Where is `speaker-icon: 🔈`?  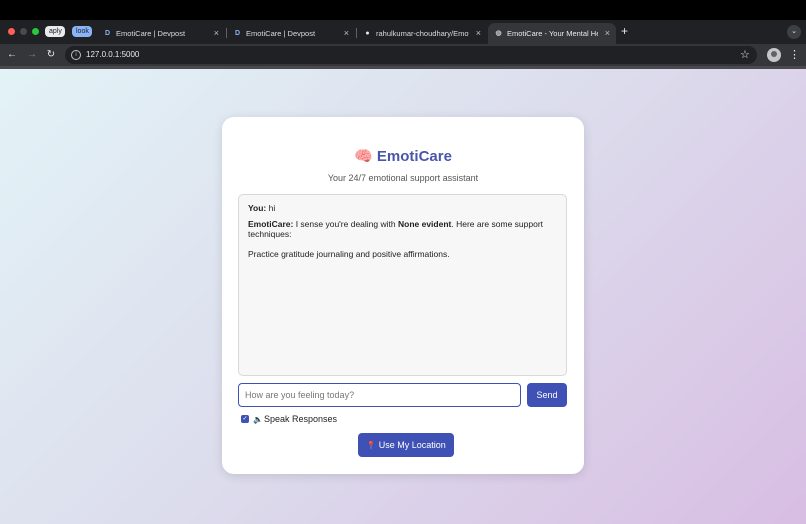 speaker-icon: 🔈 is located at coordinates (258, 419).